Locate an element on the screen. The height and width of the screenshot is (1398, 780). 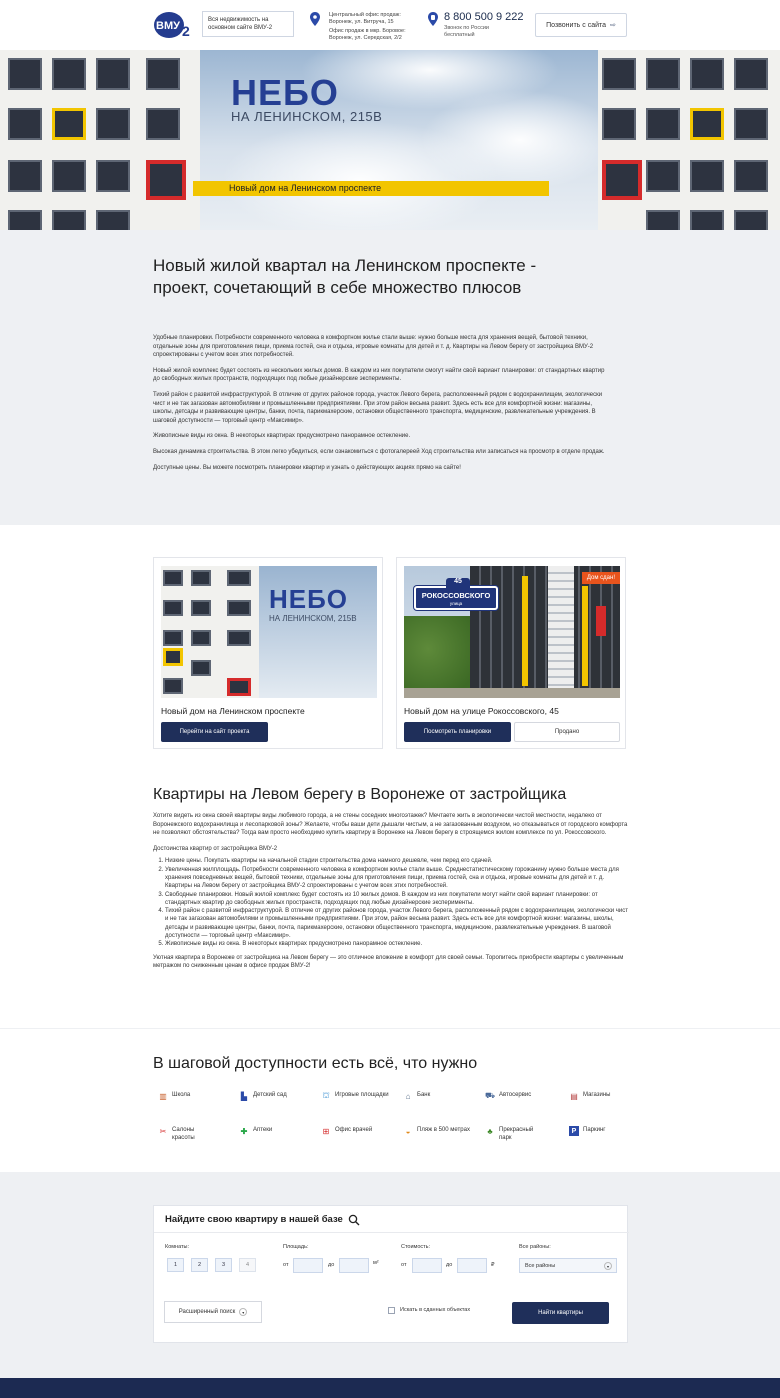
area-to-label: до is located at coordinates (331, 1265).